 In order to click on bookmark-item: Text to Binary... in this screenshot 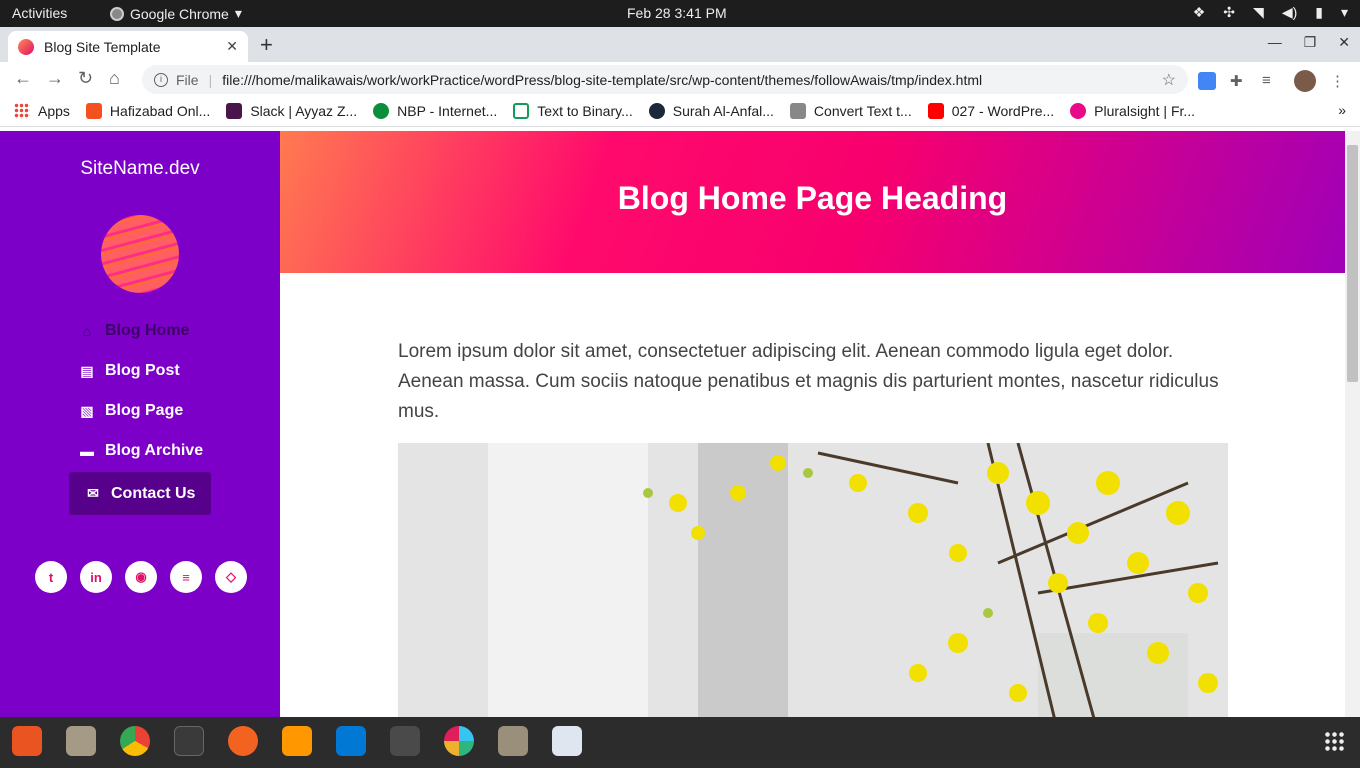, I will do `click(573, 111)`.